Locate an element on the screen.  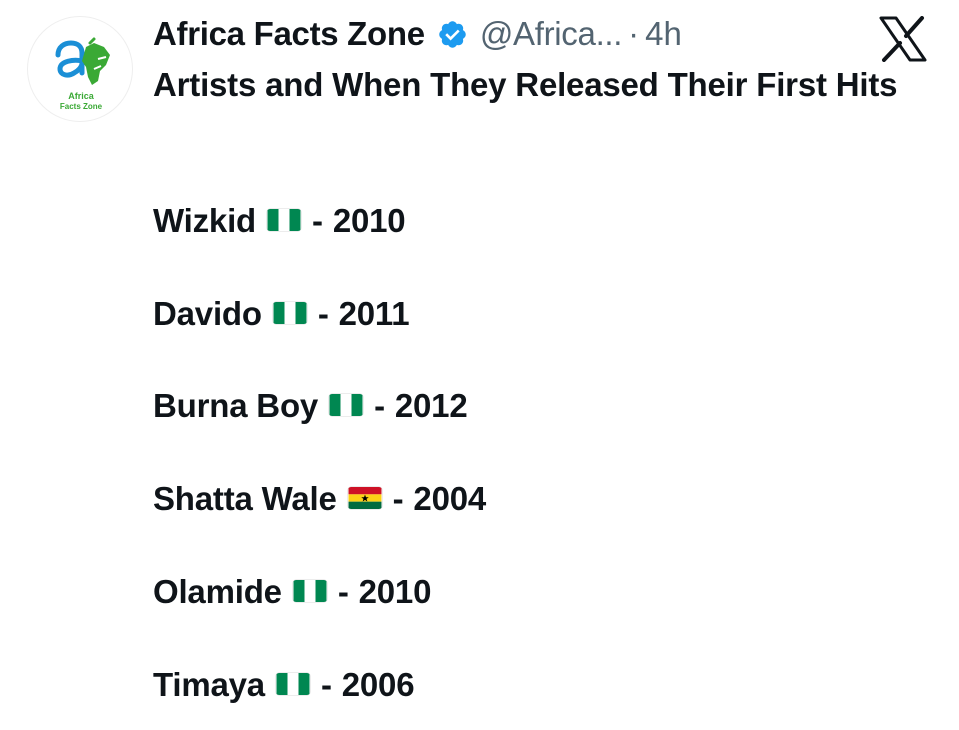
release-year: 2004 is located at coordinates (450, 498).